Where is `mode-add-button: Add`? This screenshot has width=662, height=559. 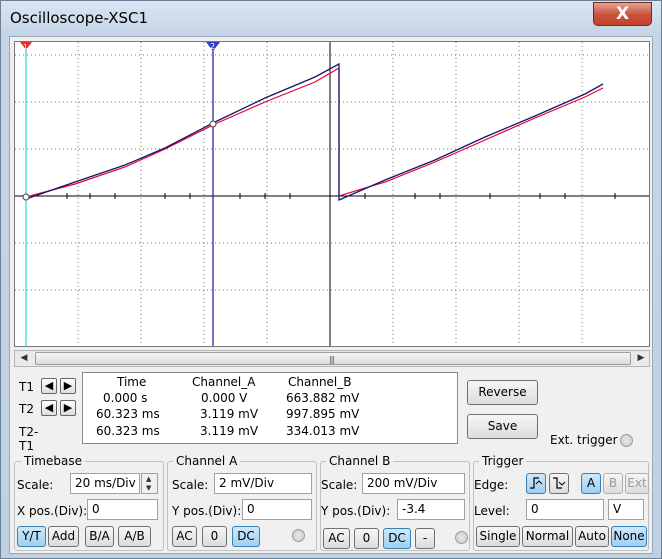 mode-add-button: Add is located at coordinates (63, 536).